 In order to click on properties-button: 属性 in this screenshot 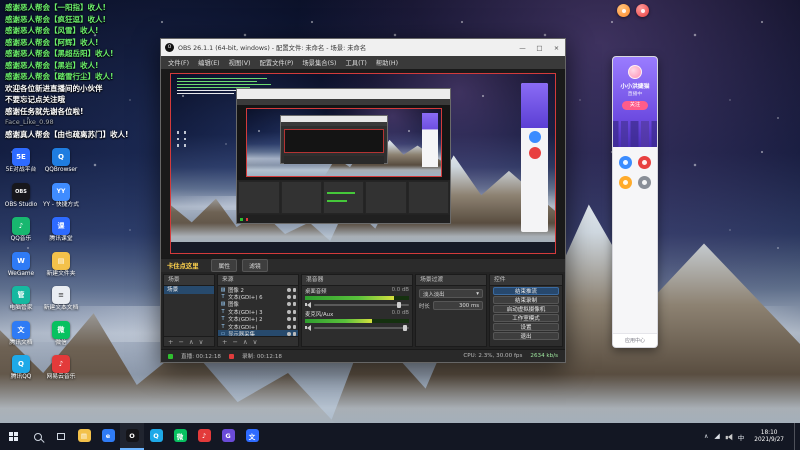, I will do `click(224, 265)`.